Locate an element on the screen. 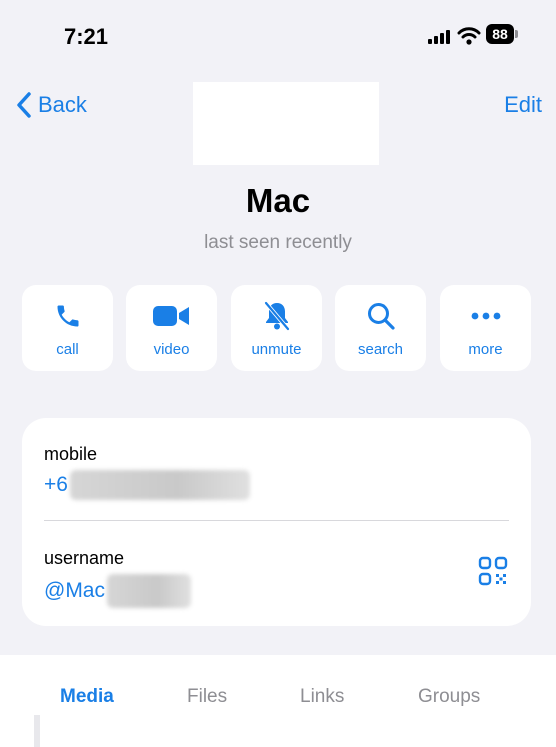  divider is located at coordinates (276, 520).